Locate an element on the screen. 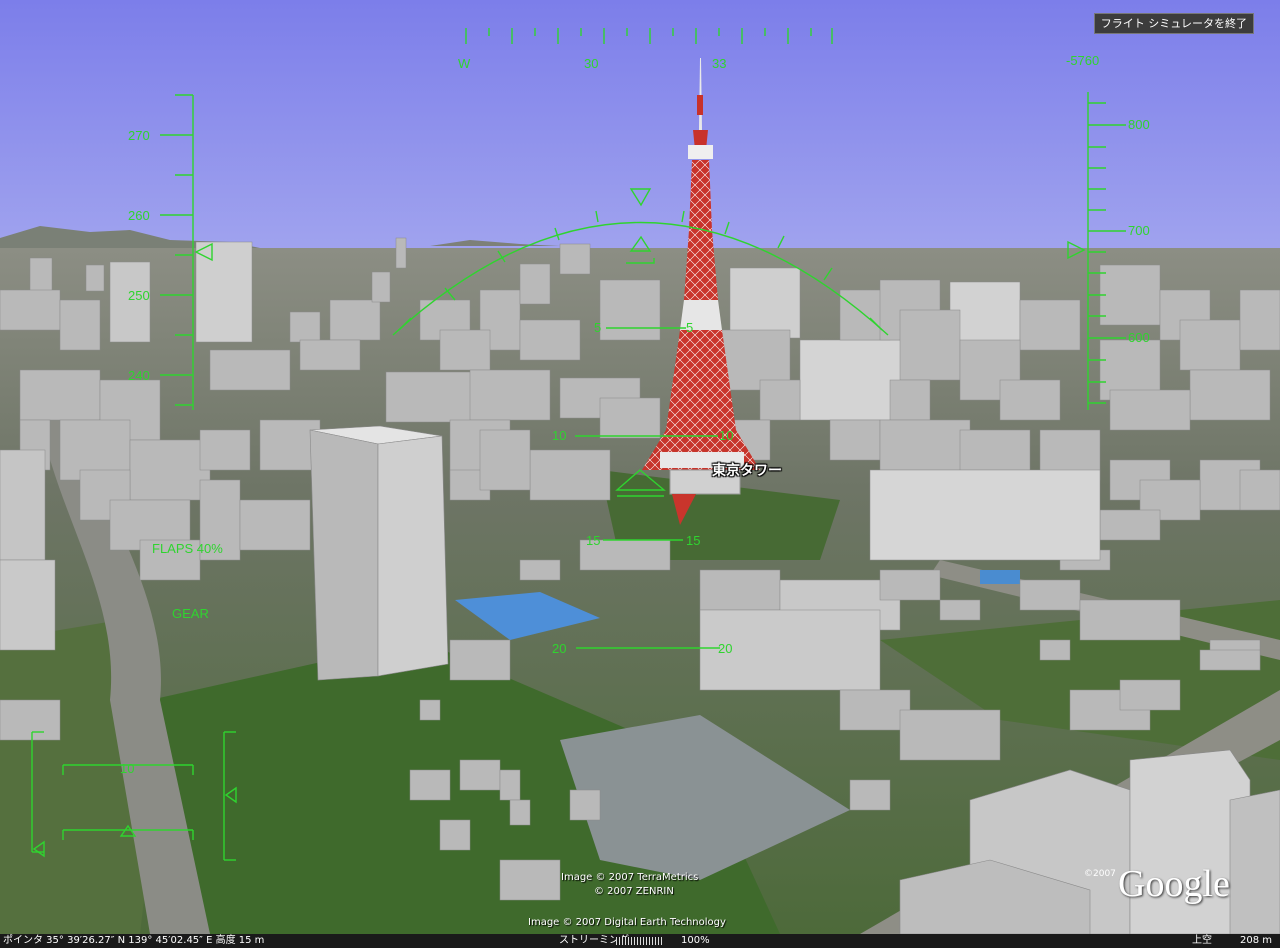  exit-flight-simulator-button: フライト シミュレータを終了 is located at coordinates (1173, 23).